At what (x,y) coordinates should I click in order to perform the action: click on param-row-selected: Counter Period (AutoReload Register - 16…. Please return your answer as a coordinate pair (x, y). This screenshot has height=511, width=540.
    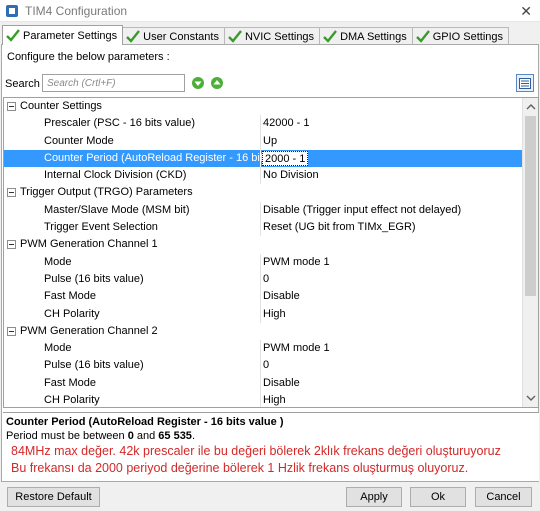
    Looking at the image, I should click on (263, 158).